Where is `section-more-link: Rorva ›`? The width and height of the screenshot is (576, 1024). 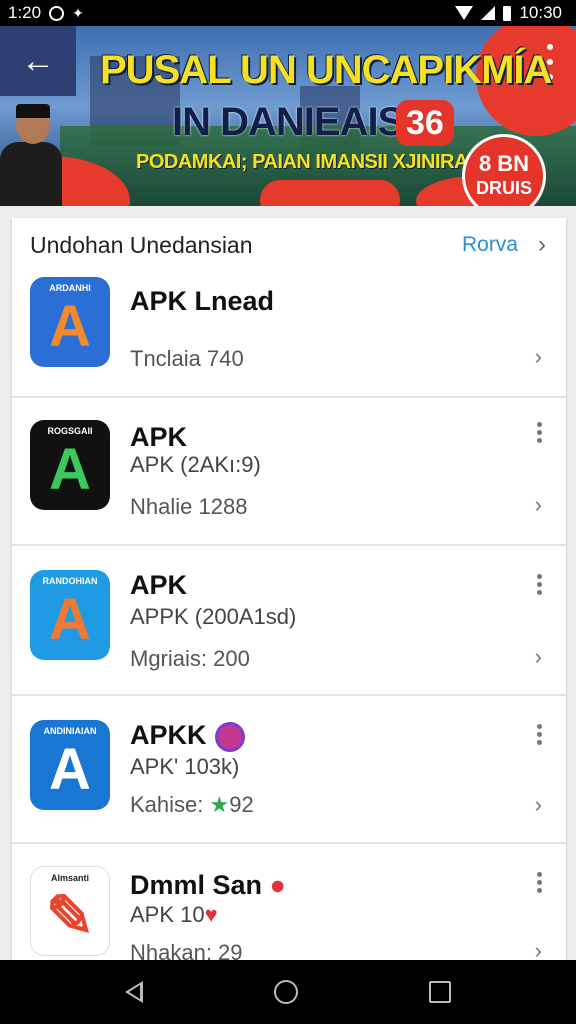 section-more-link: Rorva › is located at coordinates (504, 245).